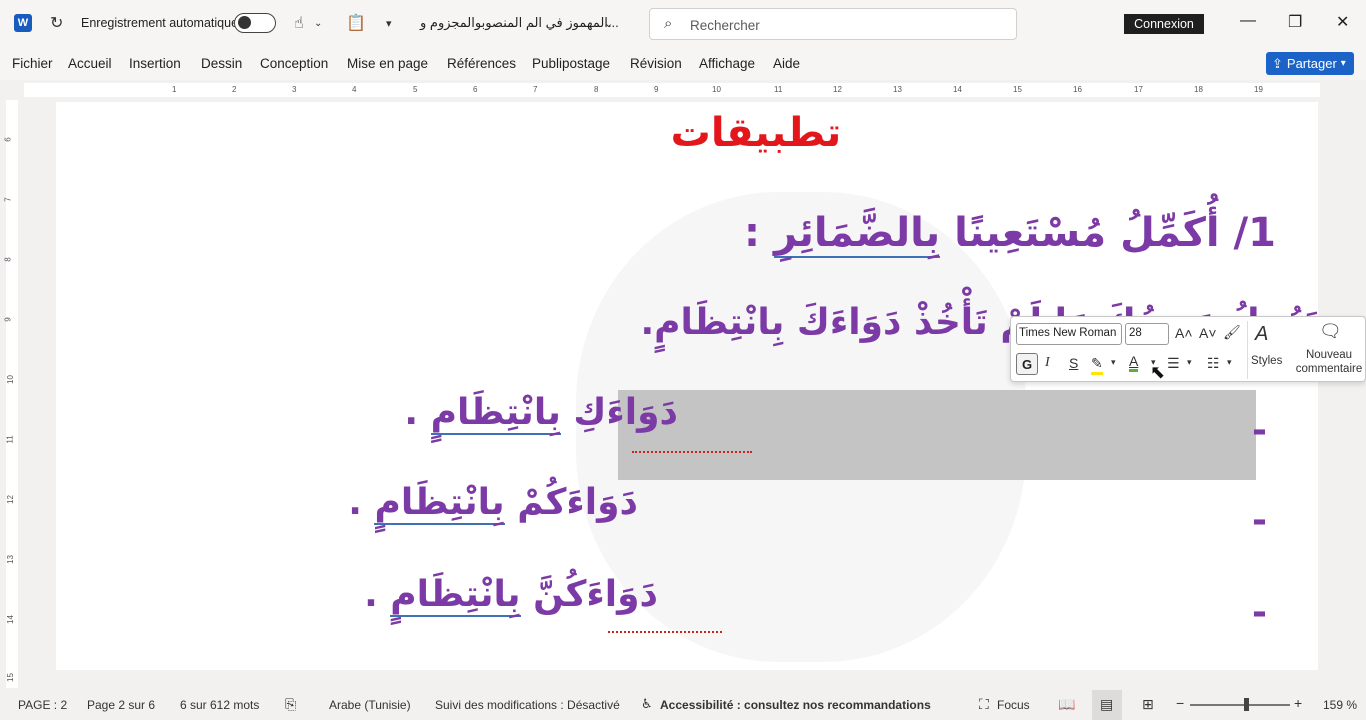  I want to click on ruler-tick: 18, so click(1198, 89).